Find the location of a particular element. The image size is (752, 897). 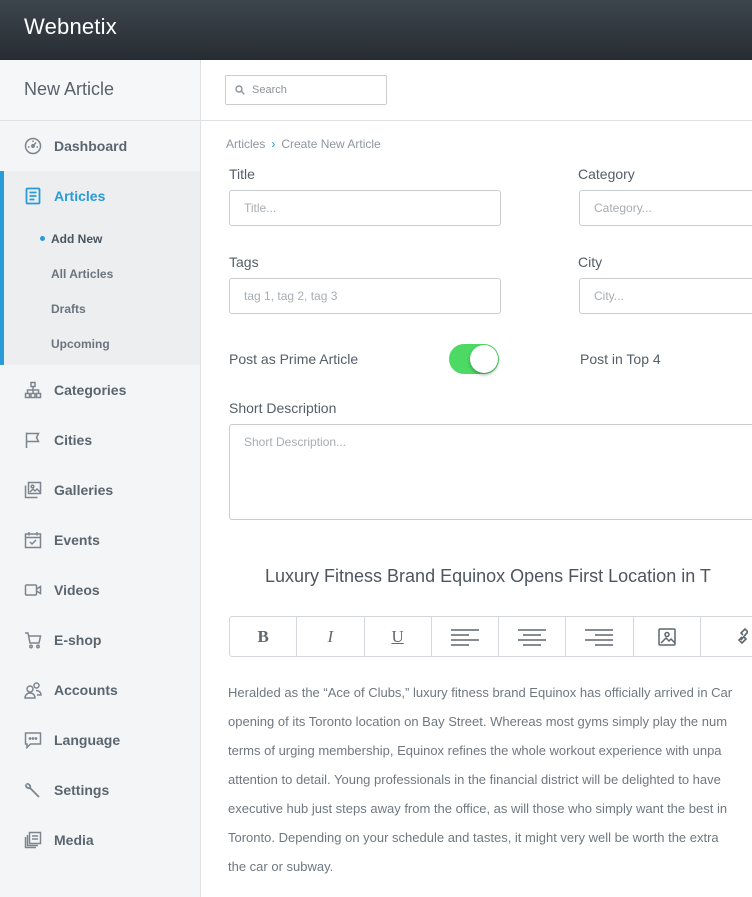

submenu-label: Upcoming is located at coordinates (80, 343).